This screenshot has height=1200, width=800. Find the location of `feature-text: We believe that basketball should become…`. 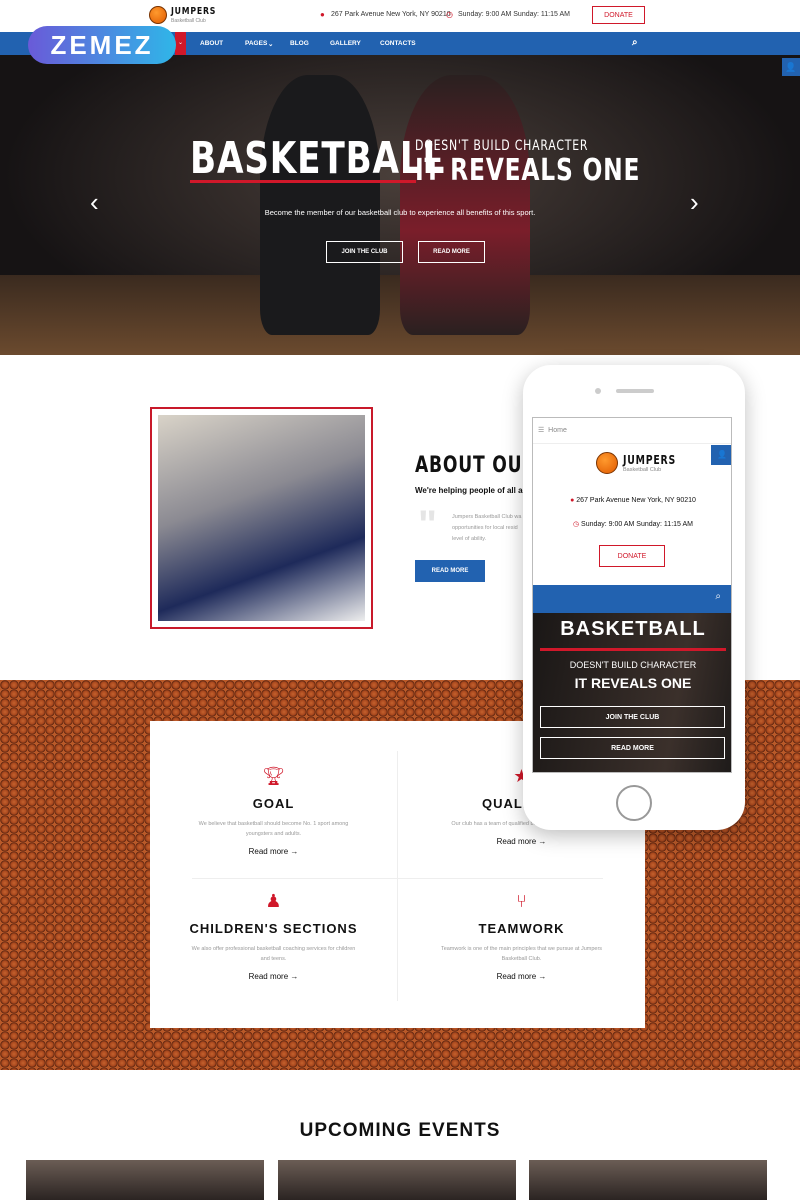

feature-text: We believe that basketball should become… is located at coordinates (273, 829).